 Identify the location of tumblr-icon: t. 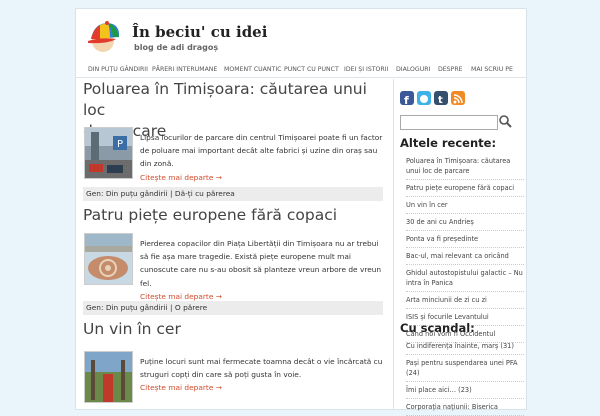
(441, 98).